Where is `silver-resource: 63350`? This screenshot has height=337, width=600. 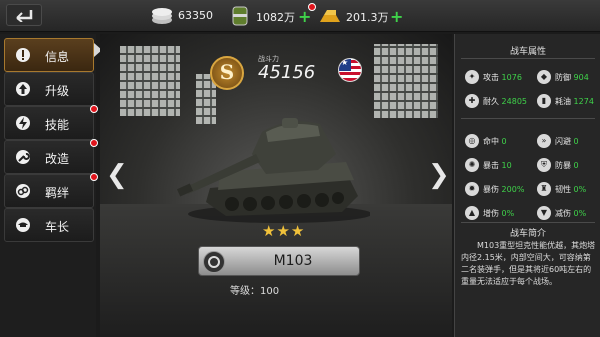 silver-resource: 63350 is located at coordinates (190, 16).